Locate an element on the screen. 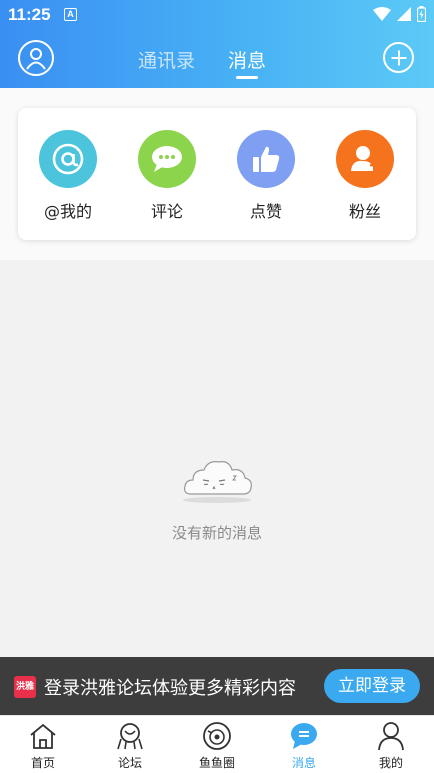  status-indicators is located at coordinates (399, 14).